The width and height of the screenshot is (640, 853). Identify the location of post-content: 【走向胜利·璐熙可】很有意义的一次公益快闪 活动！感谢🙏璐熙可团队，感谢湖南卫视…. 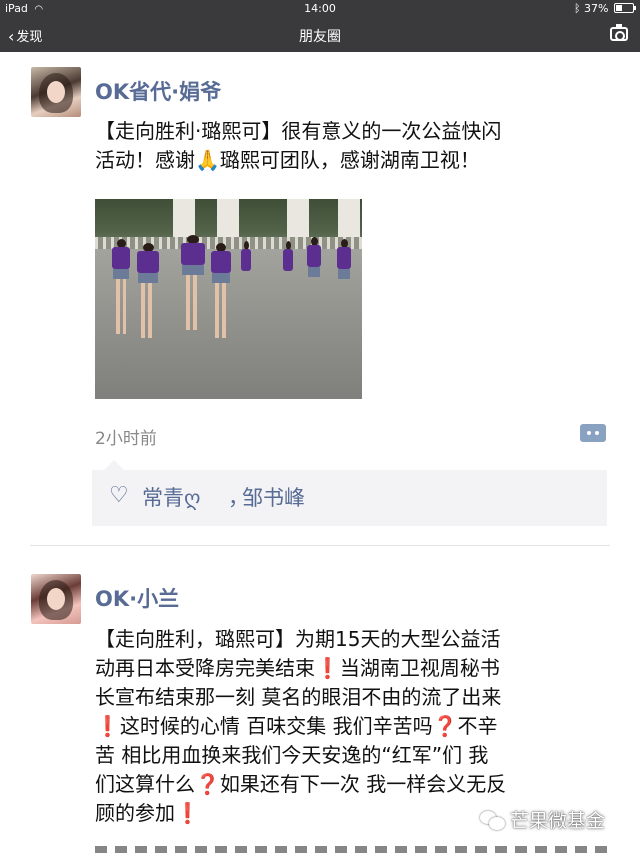
(355, 146).